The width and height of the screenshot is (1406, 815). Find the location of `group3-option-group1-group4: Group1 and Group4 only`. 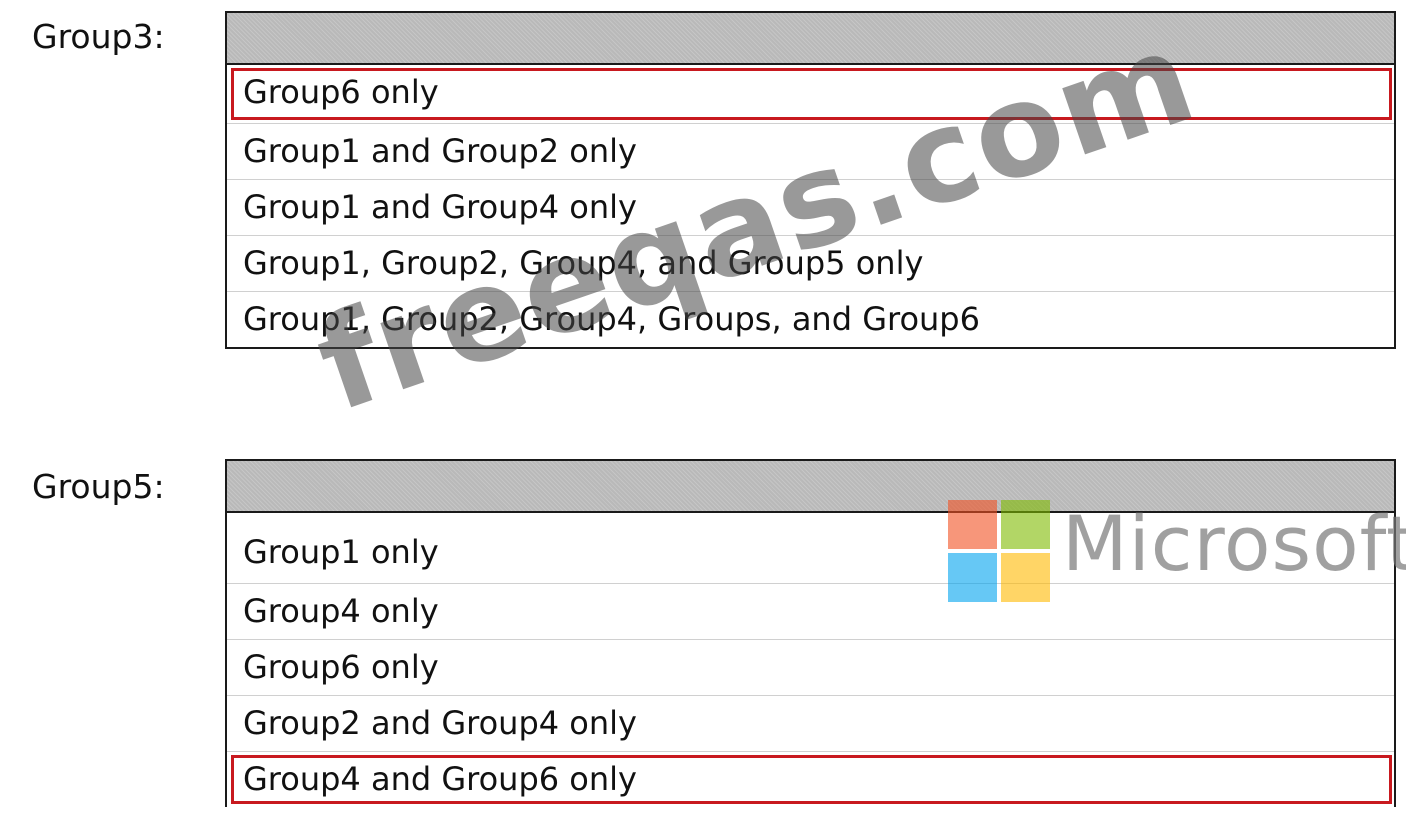

group3-option-group1-group4: Group1 and Group4 only is located at coordinates (810, 207).